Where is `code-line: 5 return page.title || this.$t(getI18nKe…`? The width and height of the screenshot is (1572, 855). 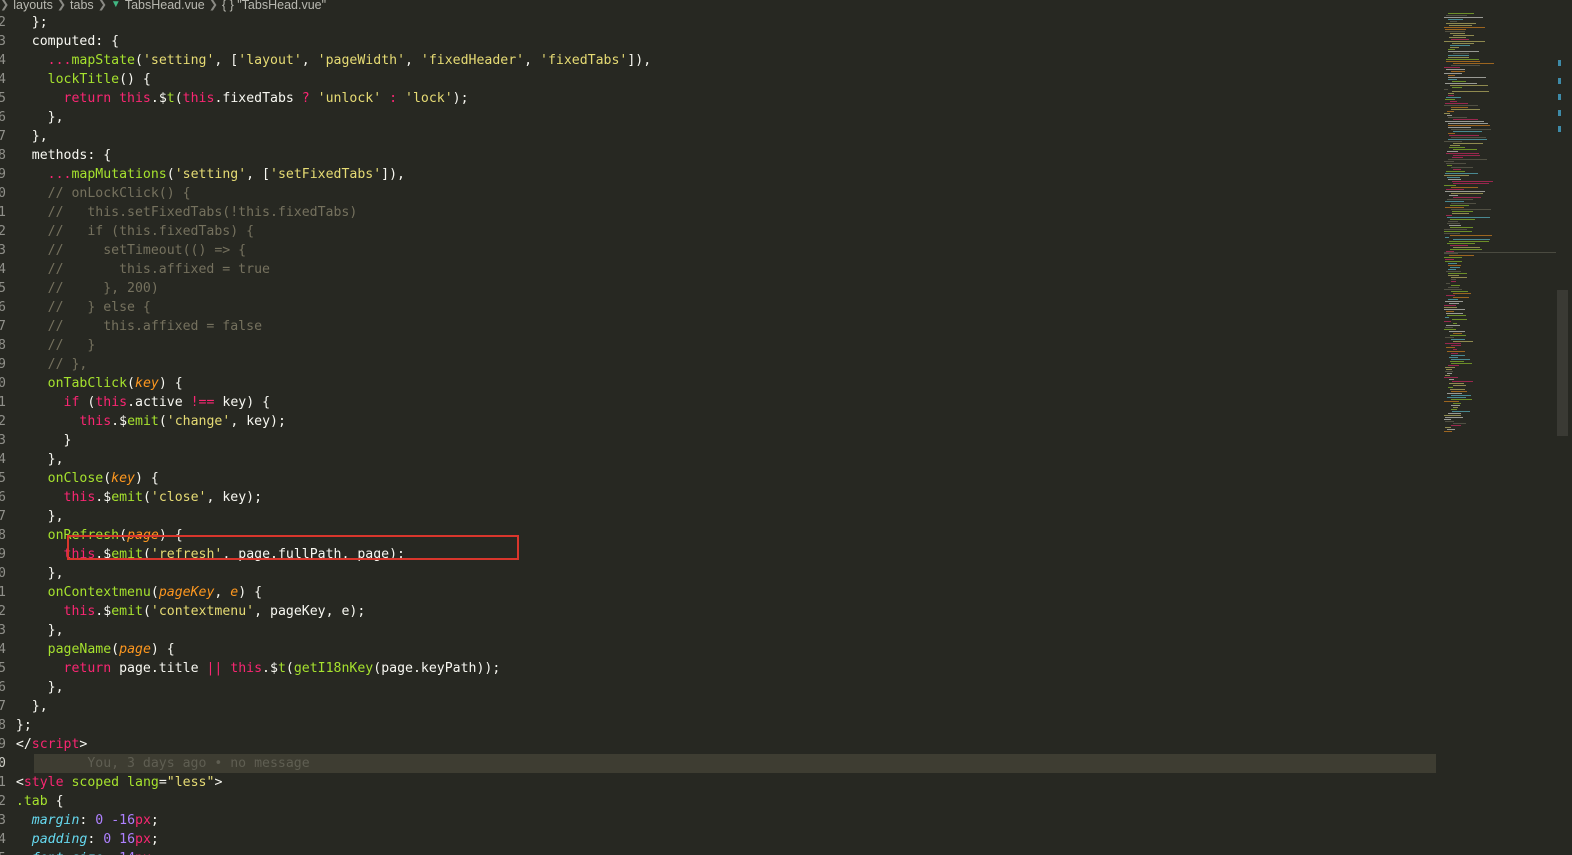 code-line: 5 return page.title || this.$t(getI18nKe… is located at coordinates (718, 668).